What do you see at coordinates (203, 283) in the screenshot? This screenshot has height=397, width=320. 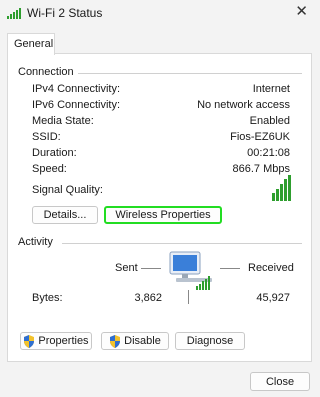 I see `activity-signal-icon` at bounding box center [203, 283].